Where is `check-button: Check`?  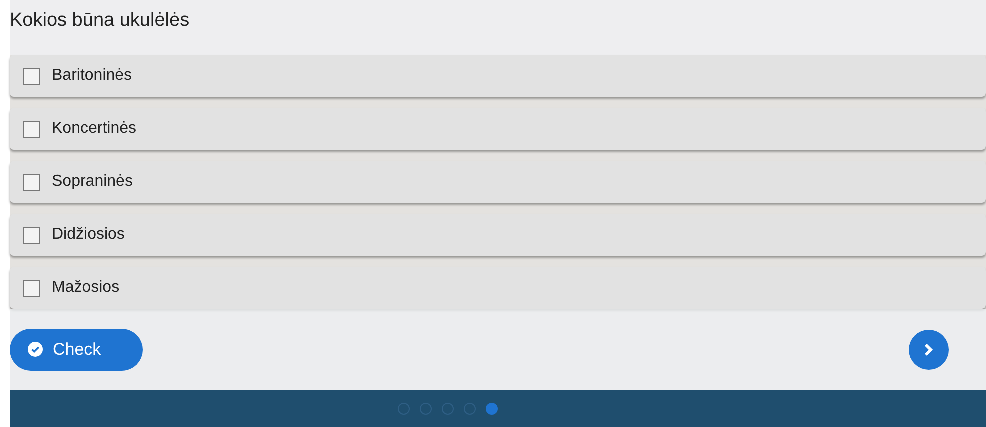 check-button: Check is located at coordinates (76, 349).